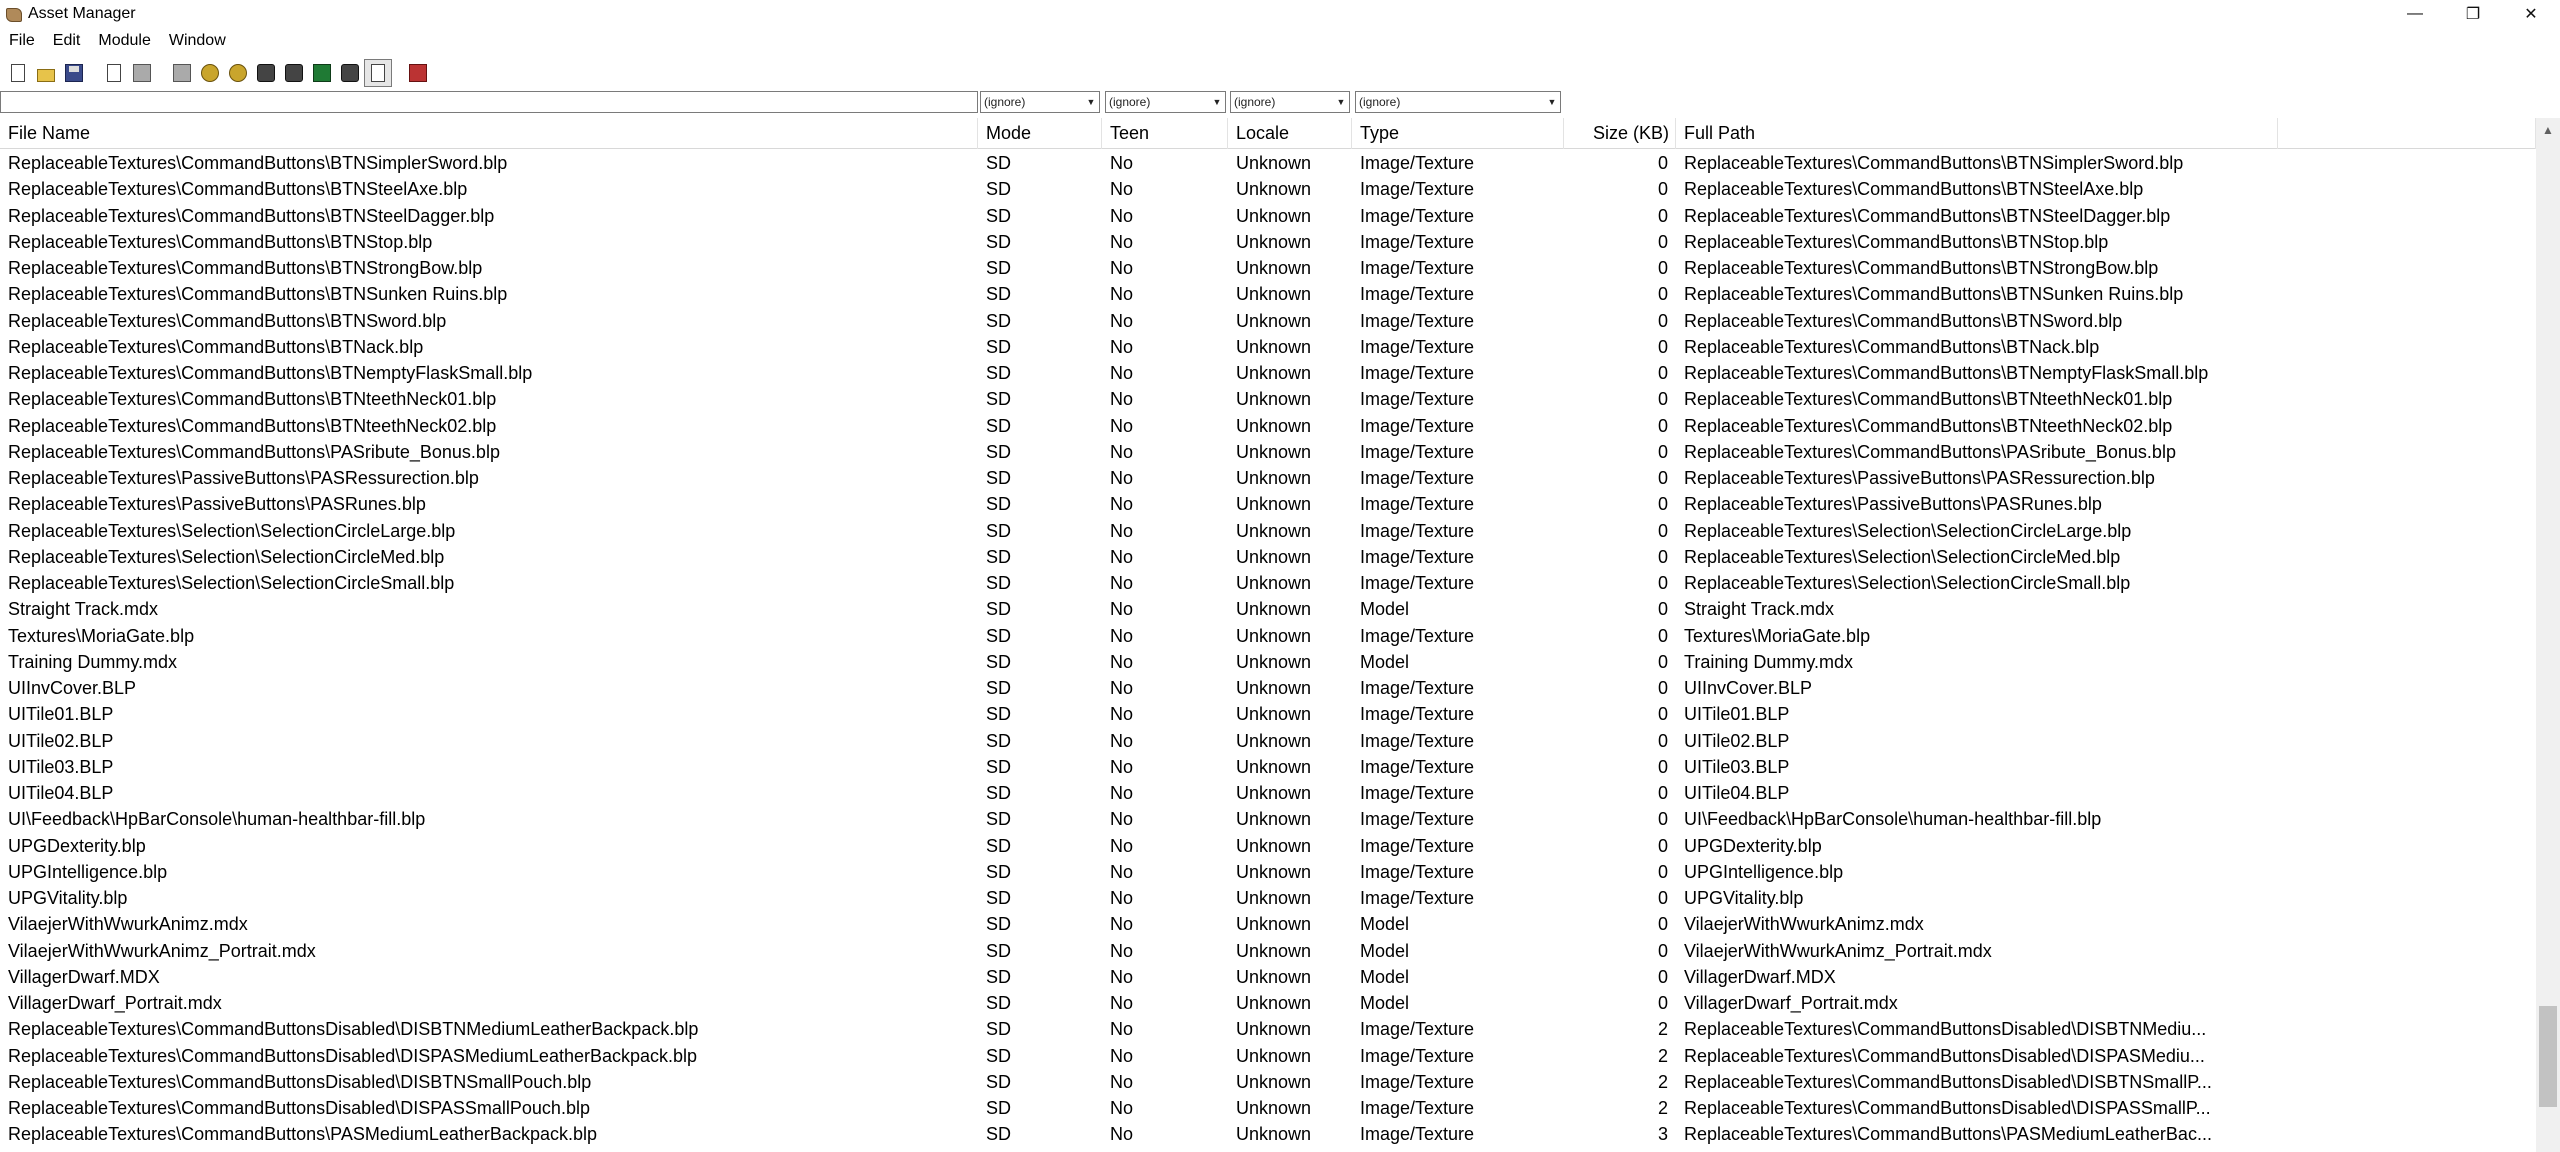 This screenshot has height=1152, width=2560. Describe the element at coordinates (22, 41) in the screenshot. I see `menu-file: File` at that location.